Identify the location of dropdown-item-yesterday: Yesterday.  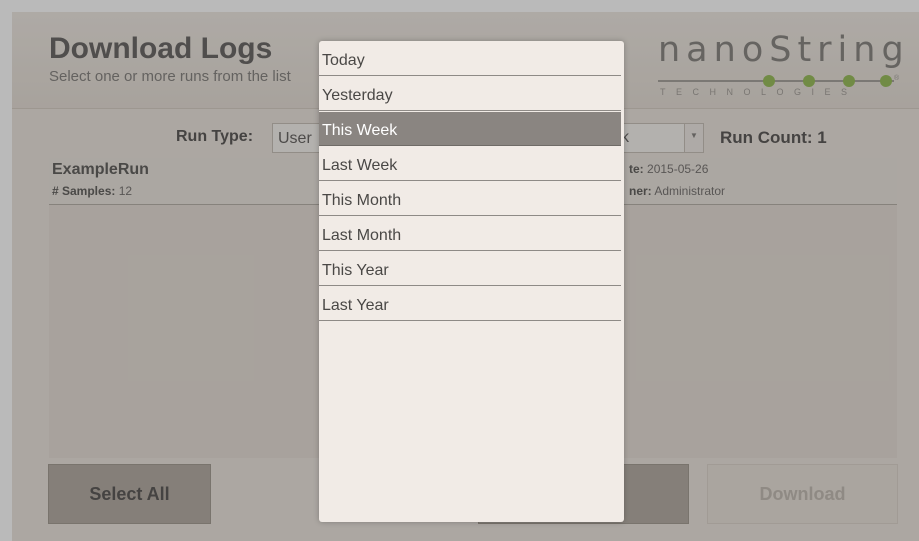
(470, 94).